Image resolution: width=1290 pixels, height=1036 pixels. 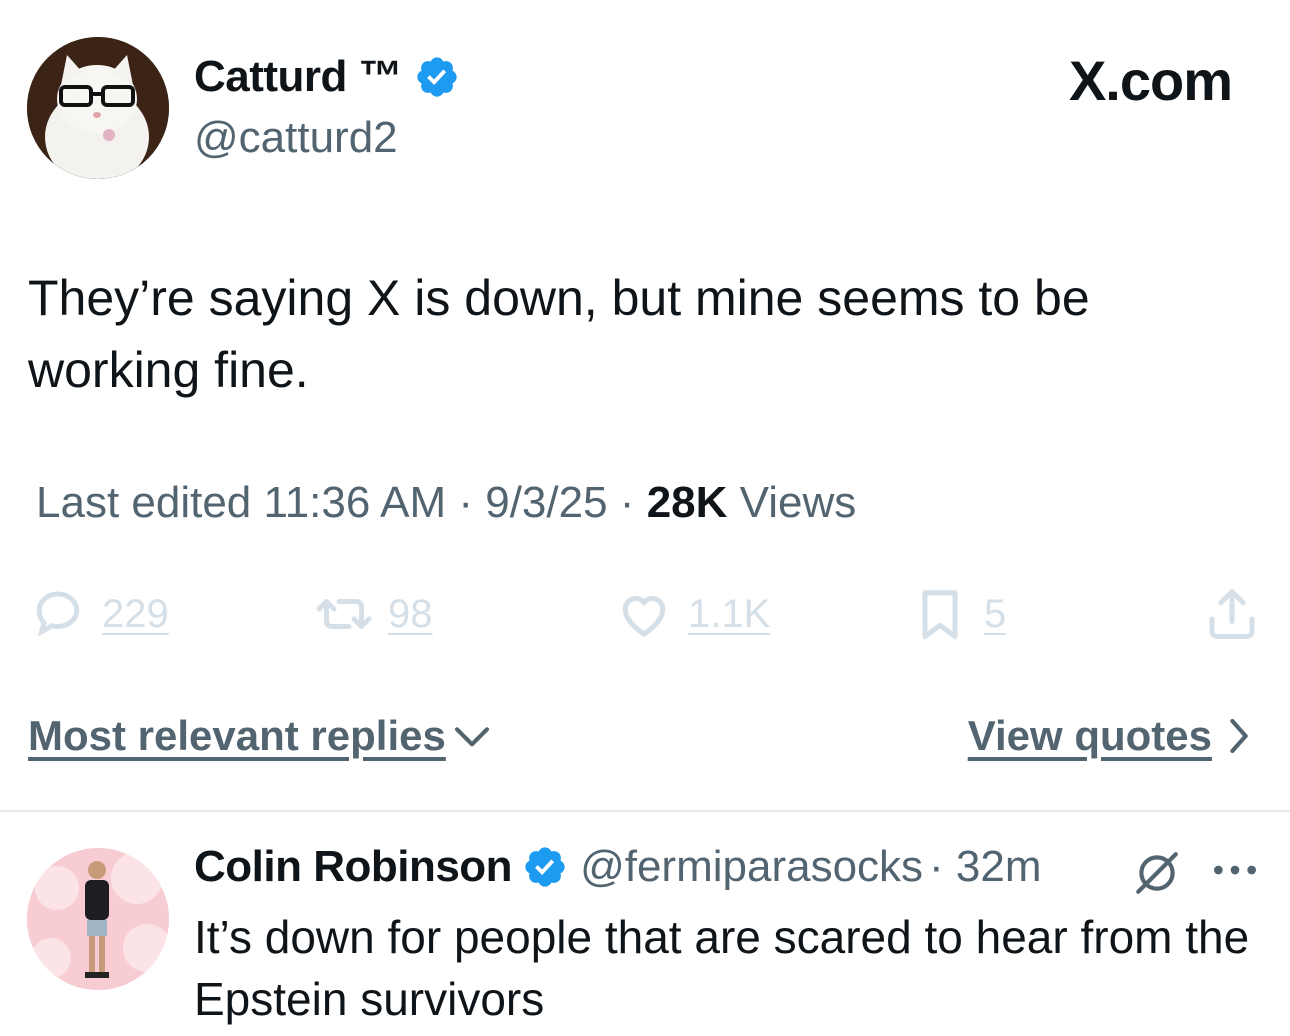 I want to click on author-name-text: Catturd ™, so click(x=298, y=77).